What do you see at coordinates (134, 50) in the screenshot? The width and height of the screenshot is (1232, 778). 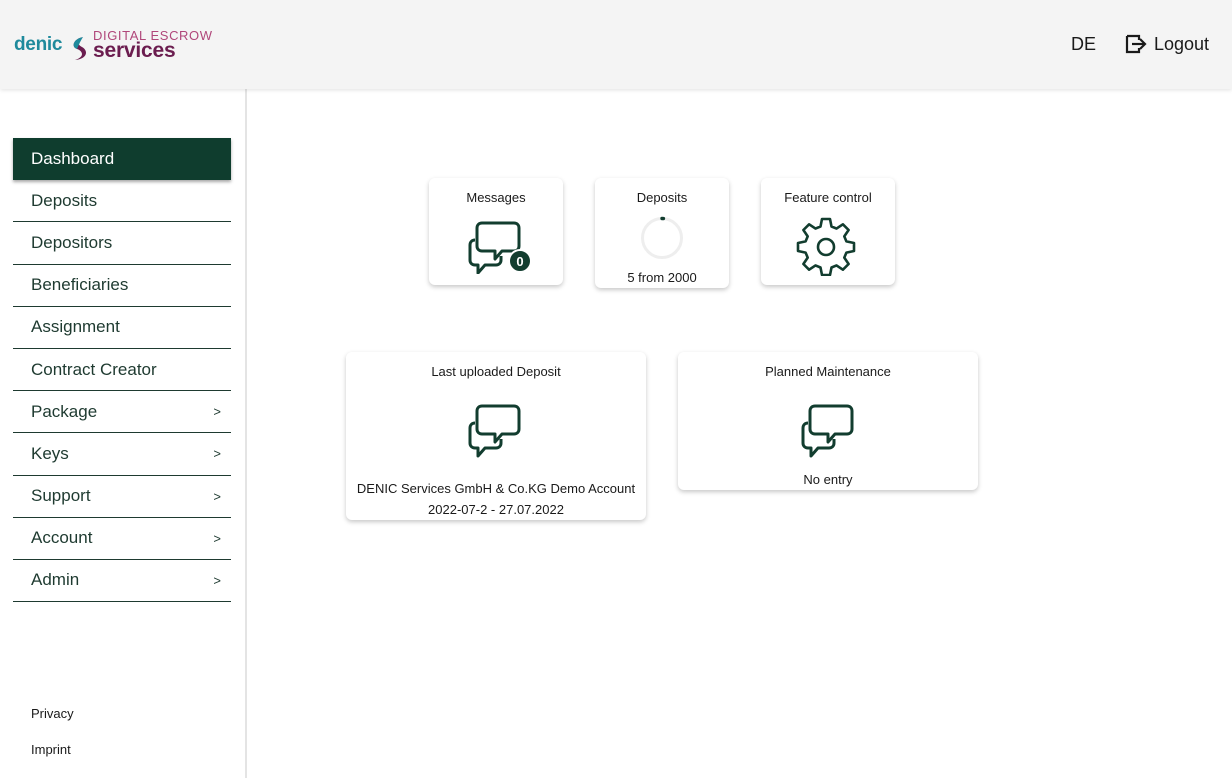 I see `brand-name-services: services` at bounding box center [134, 50].